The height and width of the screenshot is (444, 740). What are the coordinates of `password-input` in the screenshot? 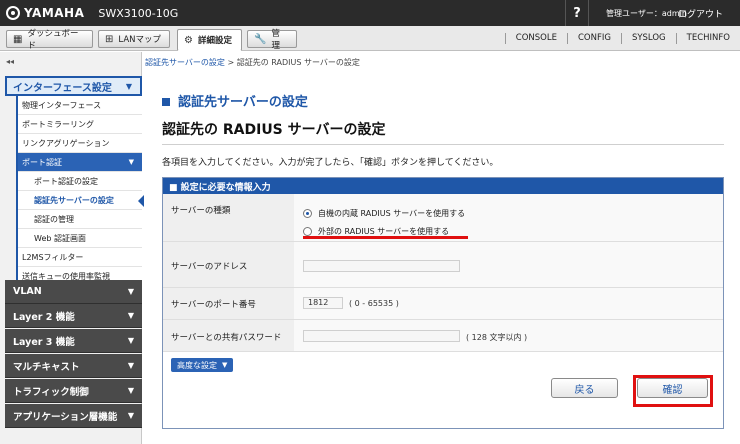 It's located at (381, 336).